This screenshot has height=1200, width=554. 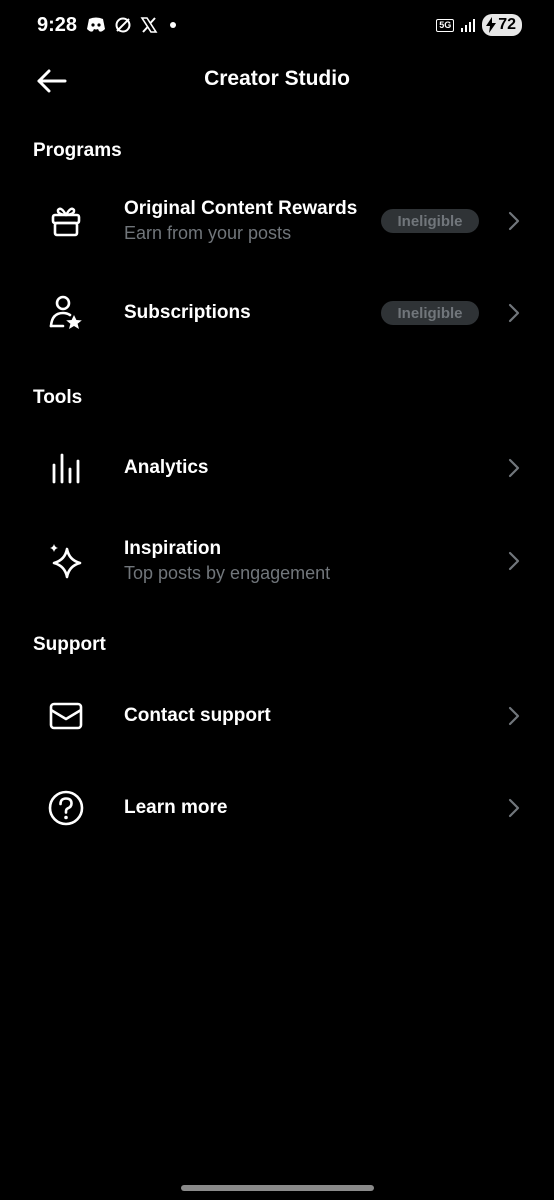 I want to click on row-subtitle: Earn from your posts, so click(x=208, y=233).